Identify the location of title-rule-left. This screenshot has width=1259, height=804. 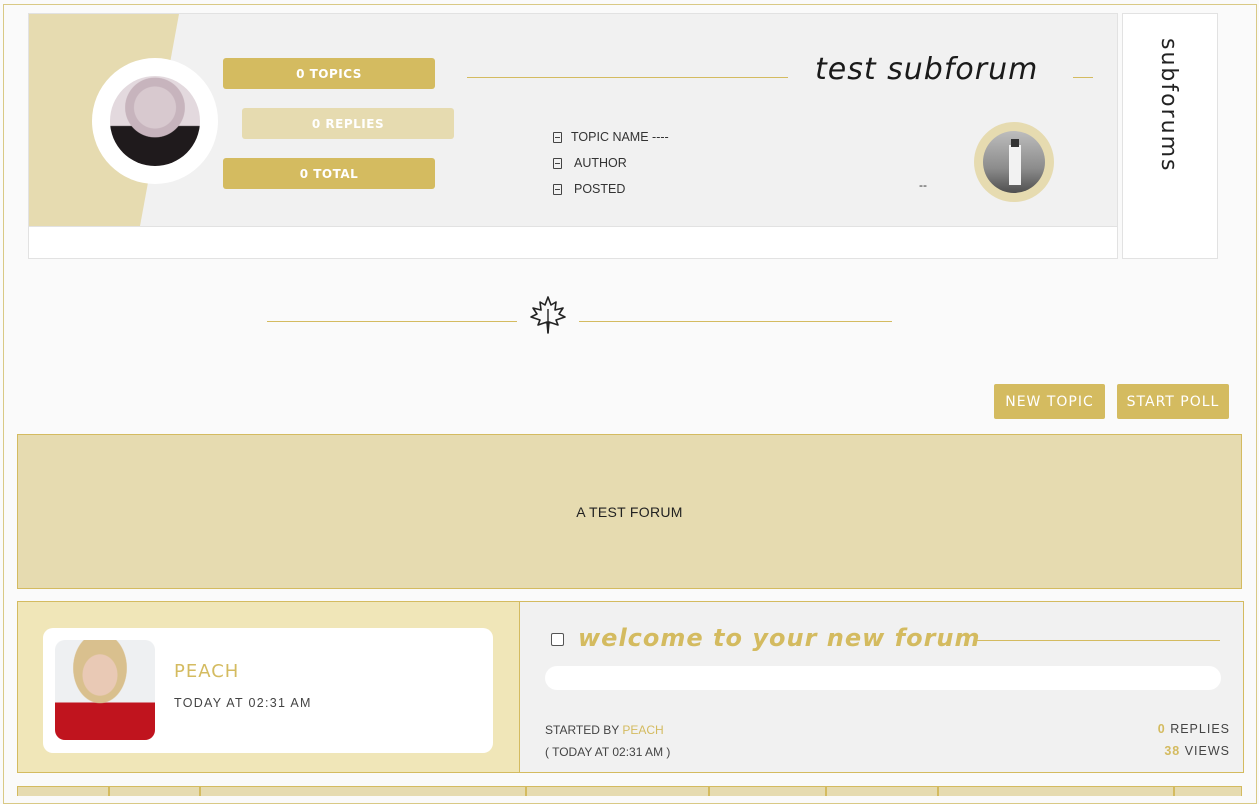
(627, 77).